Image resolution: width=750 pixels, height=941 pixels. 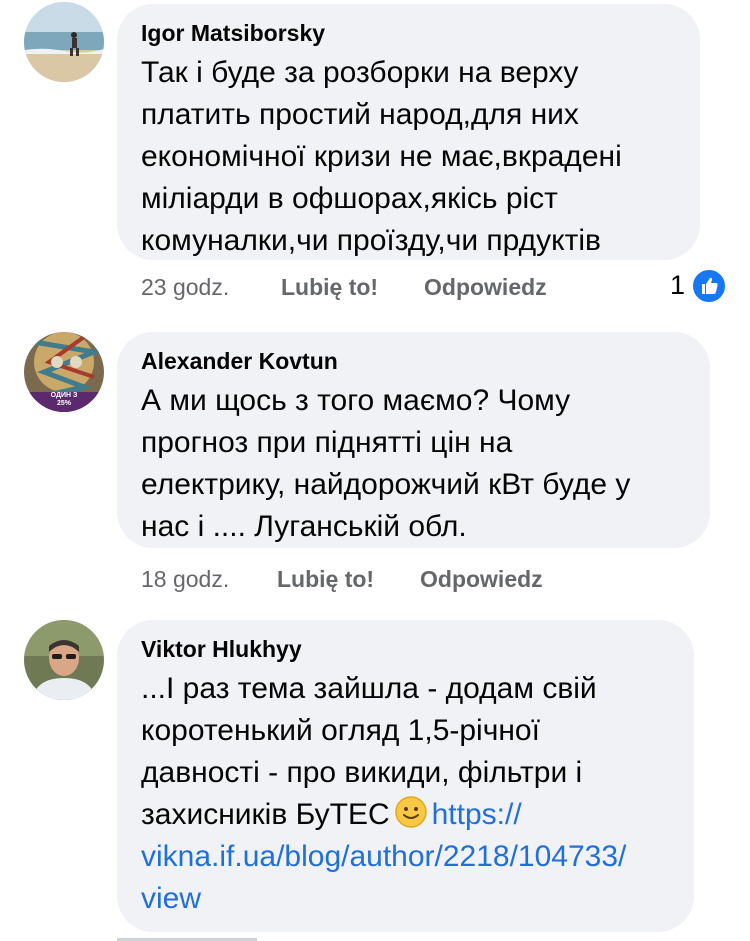 I want to click on comment-link: view, so click(x=171, y=898).